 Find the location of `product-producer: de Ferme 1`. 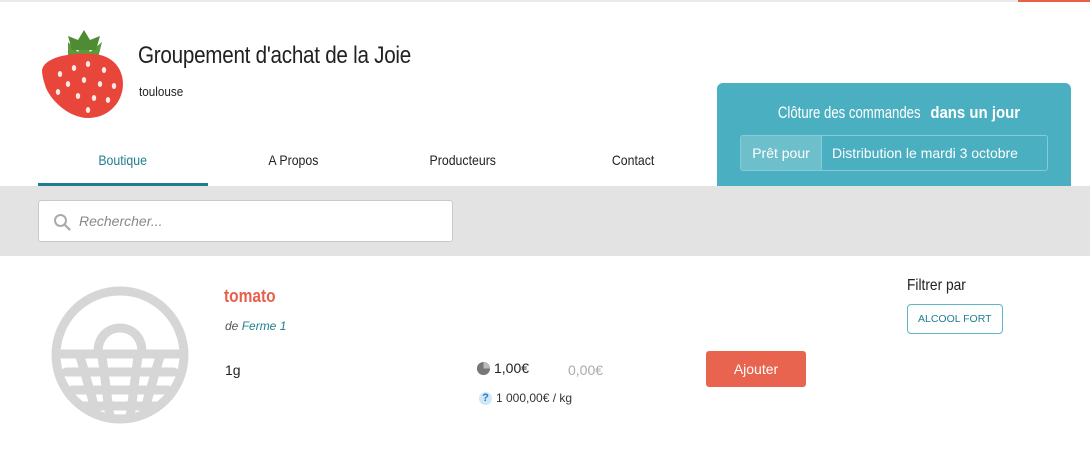

product-producer: de Ferme 1 is located at coordinates (255, 326).